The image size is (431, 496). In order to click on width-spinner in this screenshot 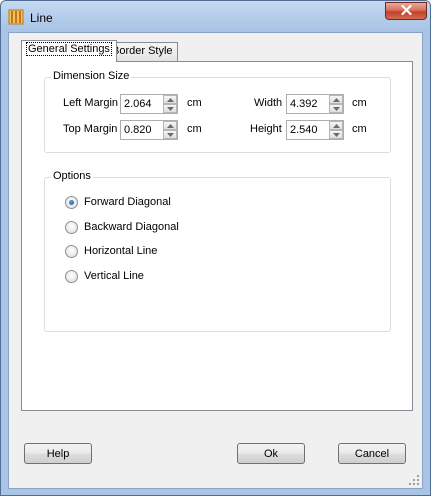, I will do `click(315, 104)`.